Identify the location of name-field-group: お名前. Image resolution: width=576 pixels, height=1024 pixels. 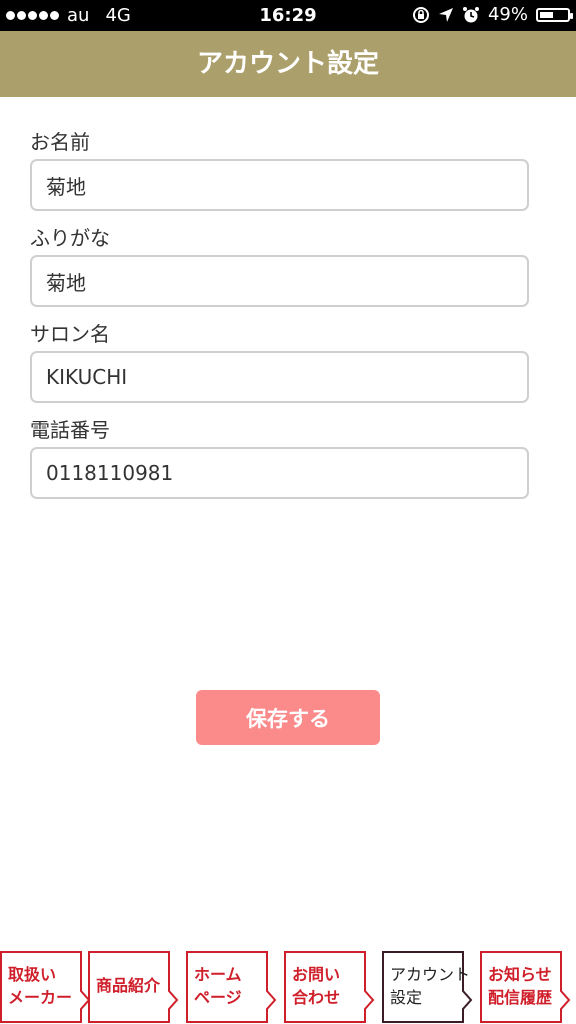
(279, 173).